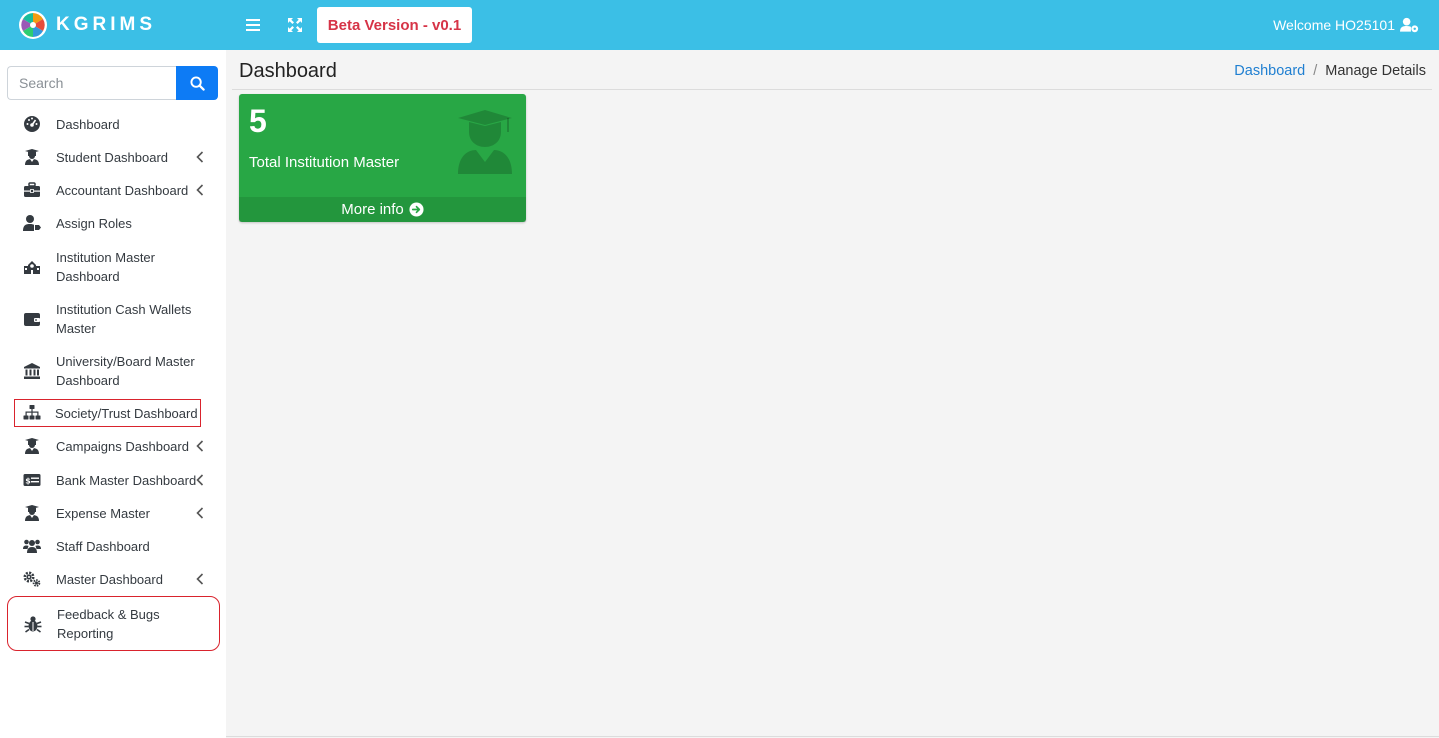 The height and width of the screenshot is (738, 1439). I want to click on sidebar-item-label: Feedback & Bugs Reporting, so click(108, 623).